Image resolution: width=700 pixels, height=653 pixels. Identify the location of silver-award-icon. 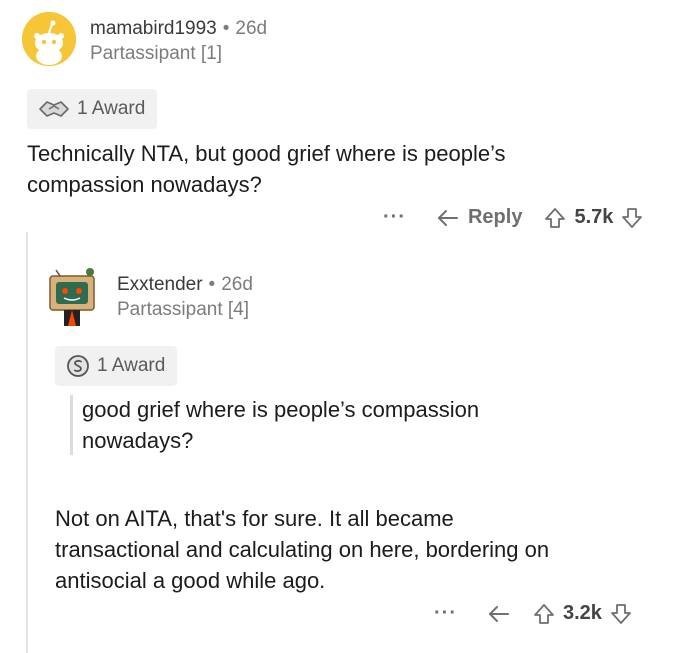
(78, 366).